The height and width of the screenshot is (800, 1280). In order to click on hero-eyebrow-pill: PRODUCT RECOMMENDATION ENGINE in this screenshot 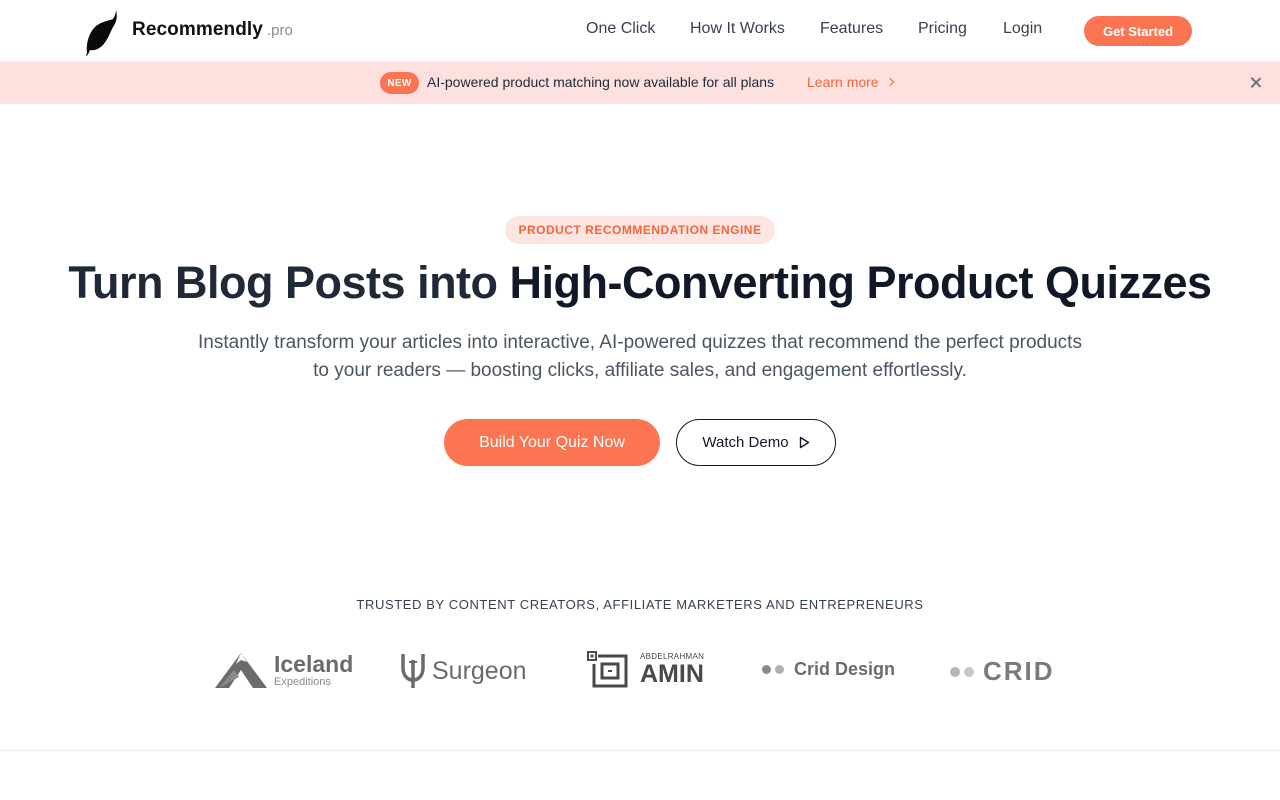, I will do `click(640, 230)`.